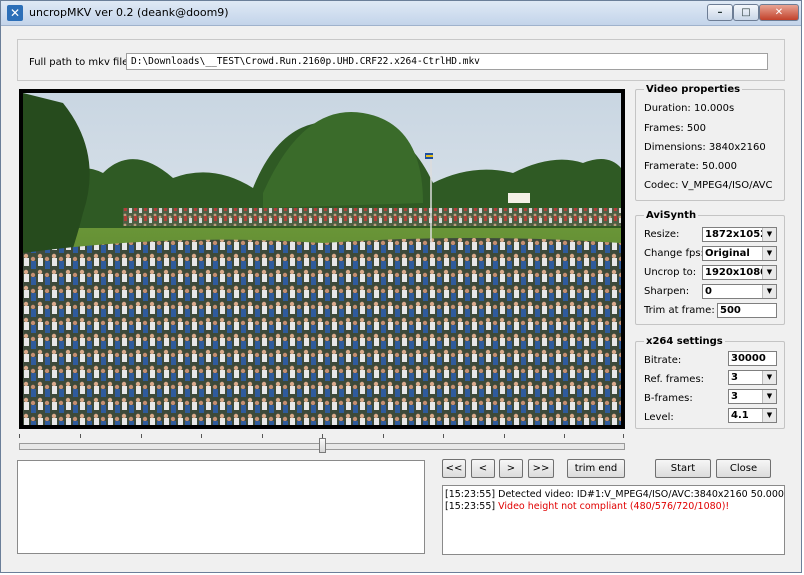 This screenshot has width=804, height=575. What do you see at coordinates (683, 468) in the screenshot?
I see `start-button: Start` at bounding box center [683, 468].